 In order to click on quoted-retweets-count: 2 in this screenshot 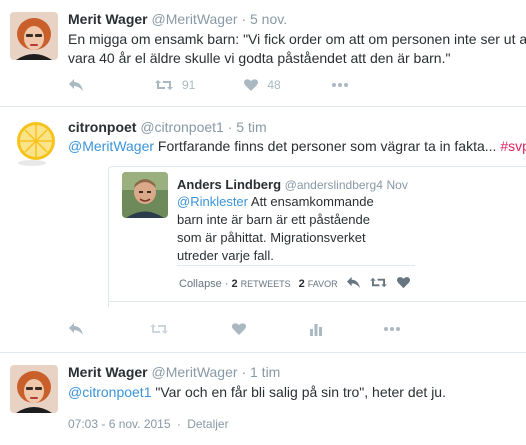, I will do `click(234, 284)`.